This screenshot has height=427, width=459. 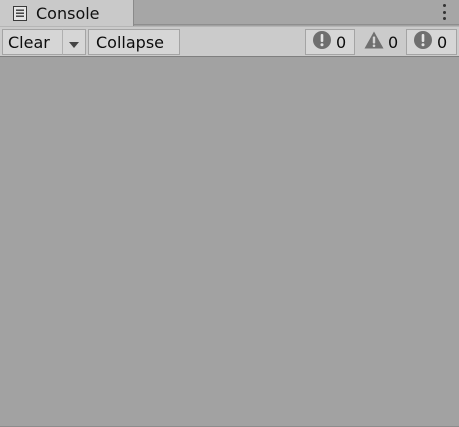 I want to click on collapse-label: Collapse, so click(x=130, y=42).